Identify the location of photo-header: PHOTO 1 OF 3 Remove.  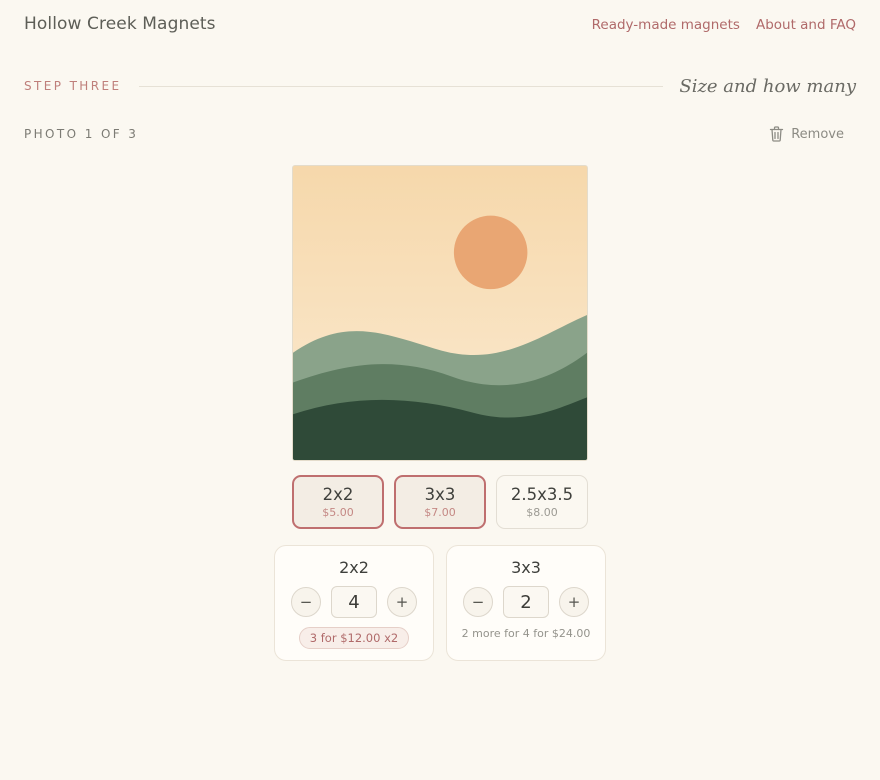
(434, 134).